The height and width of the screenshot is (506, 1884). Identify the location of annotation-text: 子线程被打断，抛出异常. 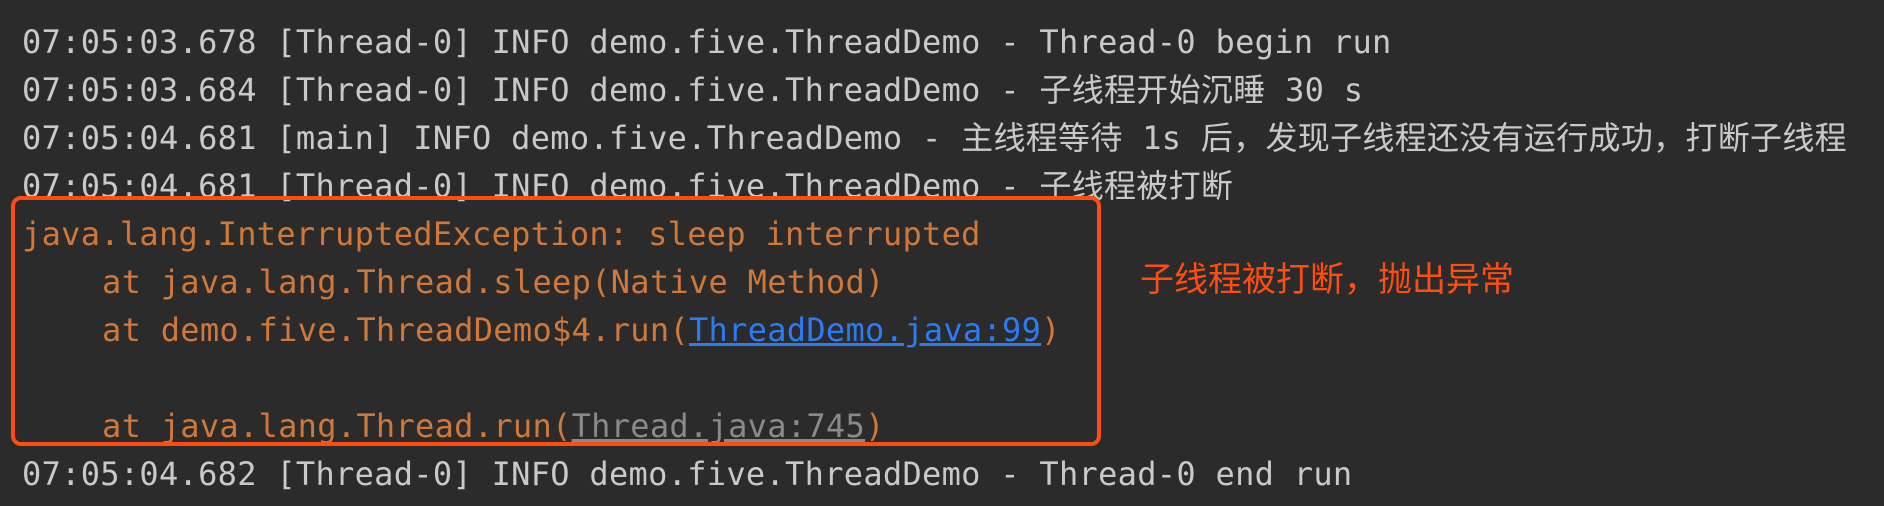
(1327, 280).